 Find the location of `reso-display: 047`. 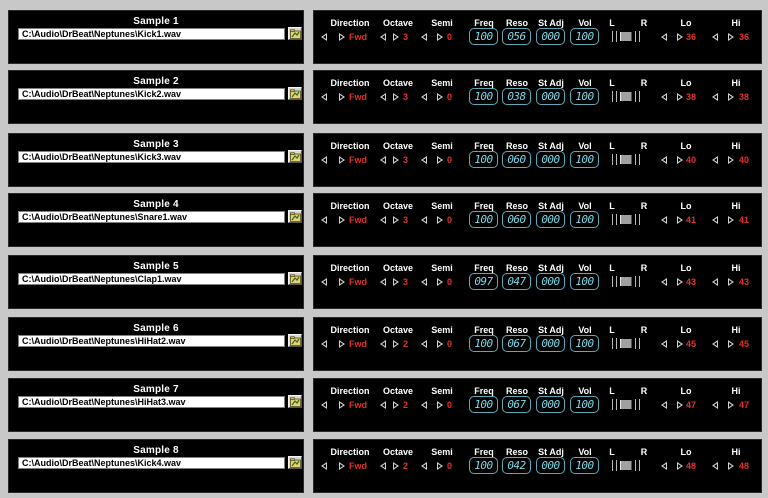

reso-display: 047 is located at coordinates (516, 281).